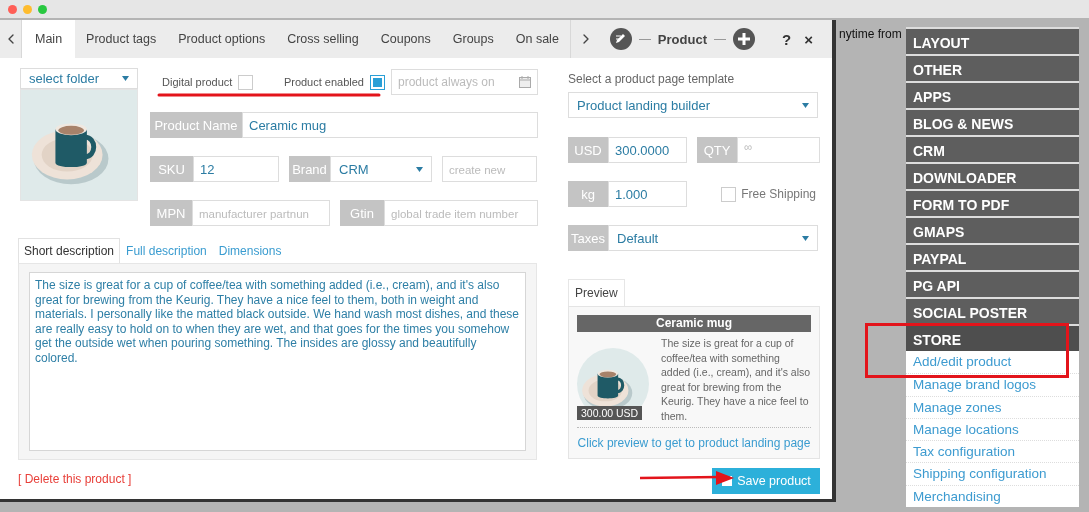  I want to click on field-label: Brand, so click(309, 169).